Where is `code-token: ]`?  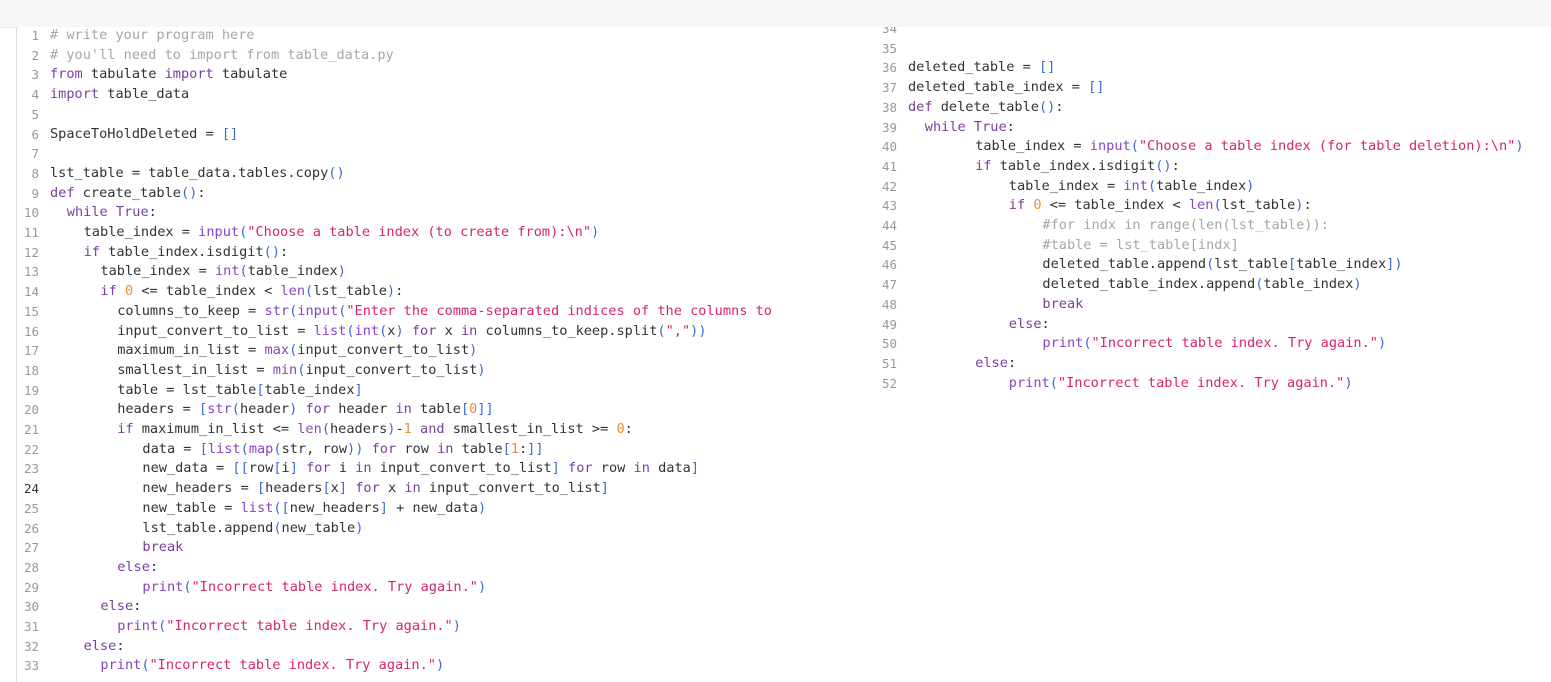 code-token: ] is located at coordinates (358, 389).